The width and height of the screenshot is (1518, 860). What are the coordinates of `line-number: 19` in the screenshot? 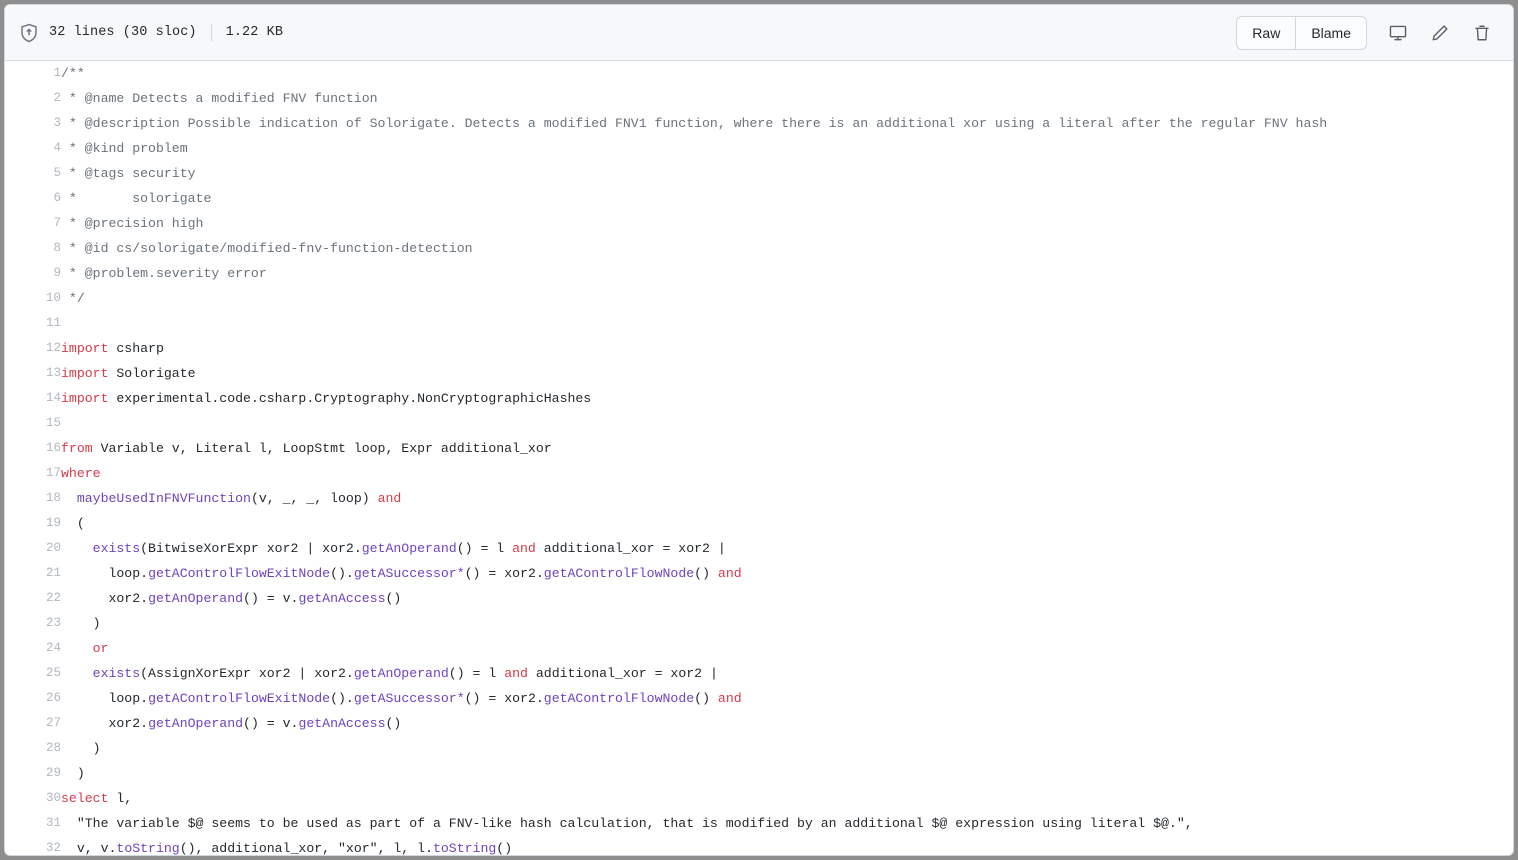 It's located at (33, 523).